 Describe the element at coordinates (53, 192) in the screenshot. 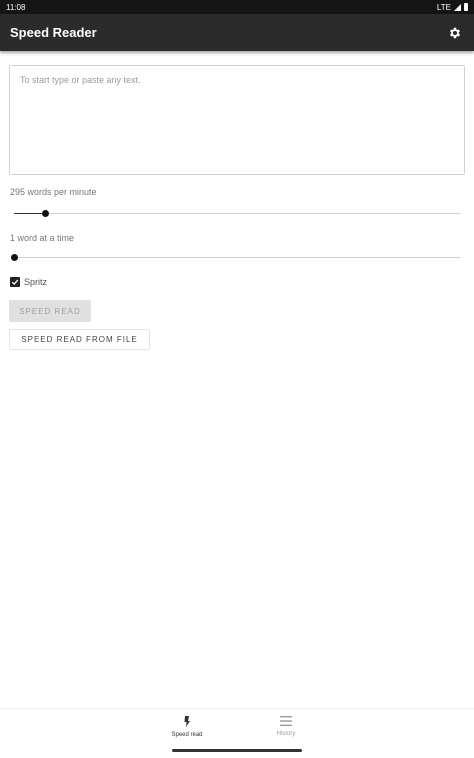

I see `wpm-label: 295 words per minute` at that location.